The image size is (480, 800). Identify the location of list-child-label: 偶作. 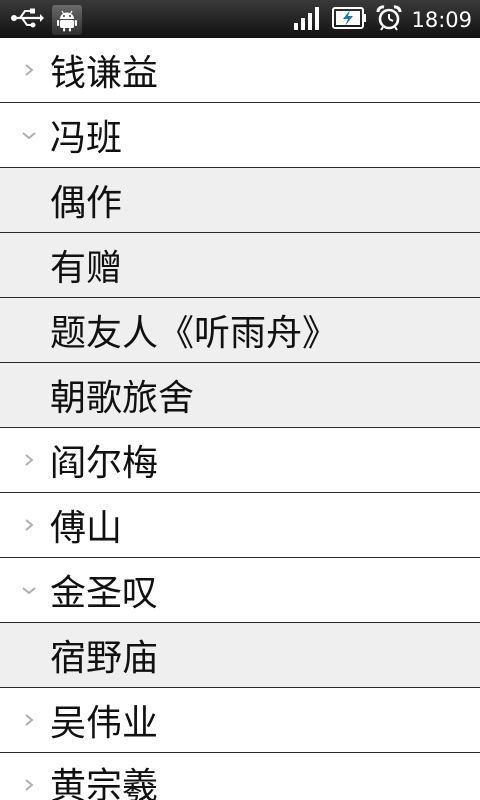
(86, 203).